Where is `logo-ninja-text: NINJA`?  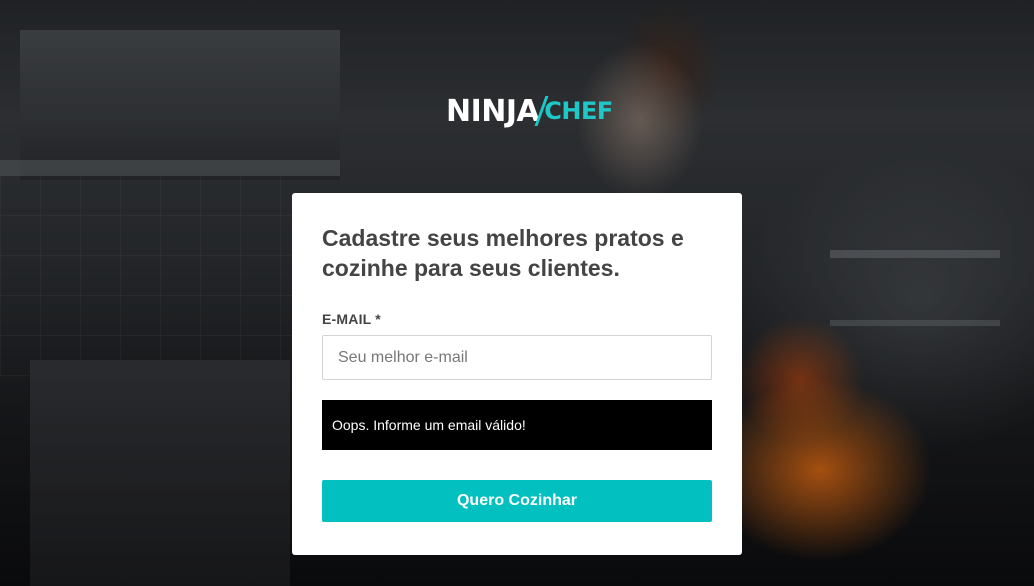 logo-ninja-text: NINJA is located at coordinates (493, 111).